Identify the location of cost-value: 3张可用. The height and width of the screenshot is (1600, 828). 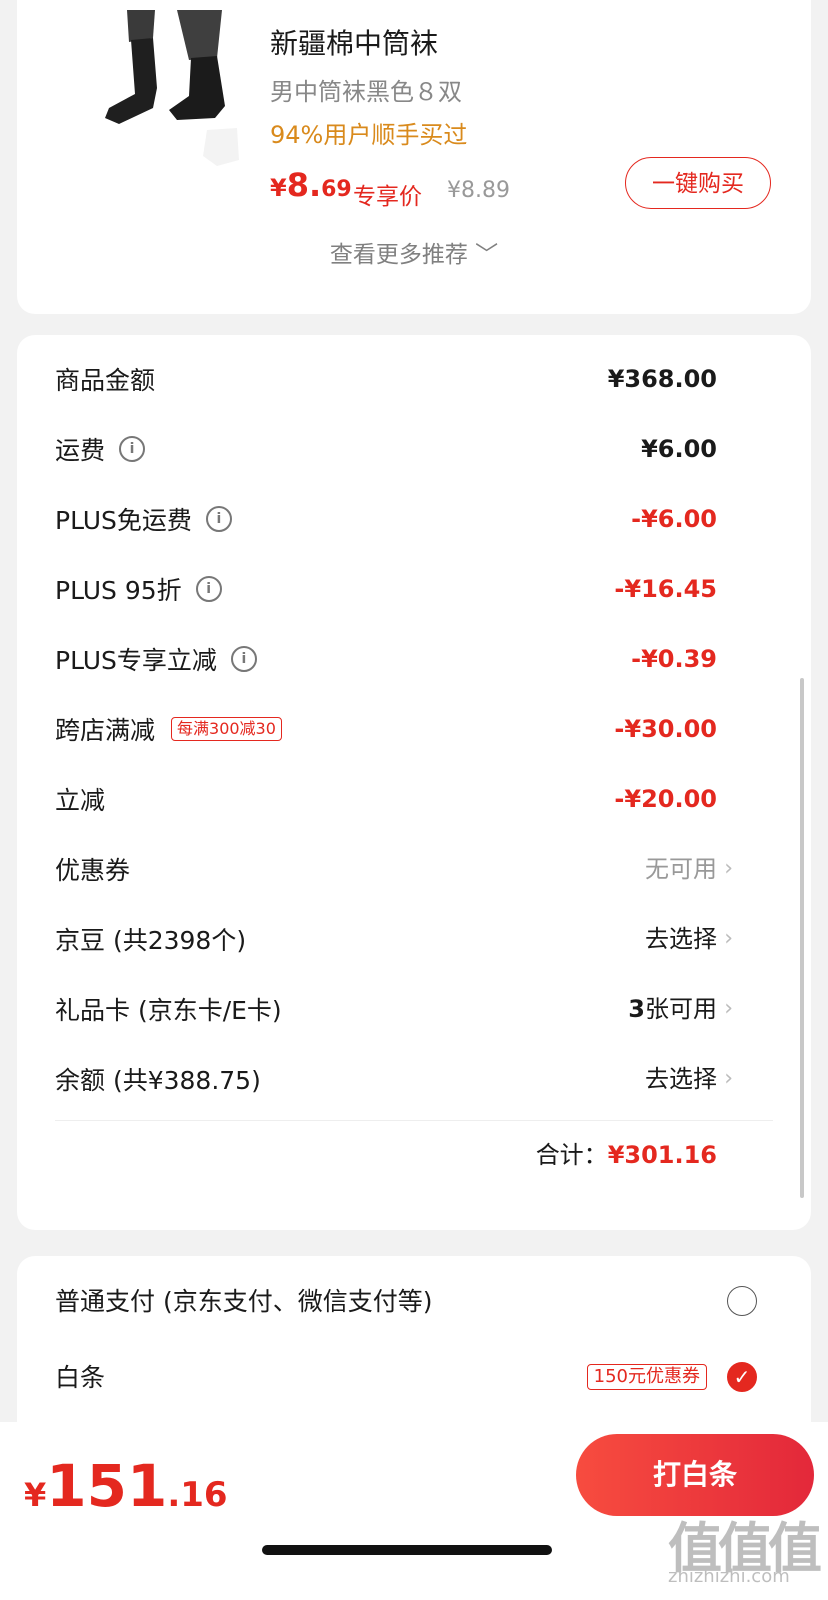
(672, 1009).